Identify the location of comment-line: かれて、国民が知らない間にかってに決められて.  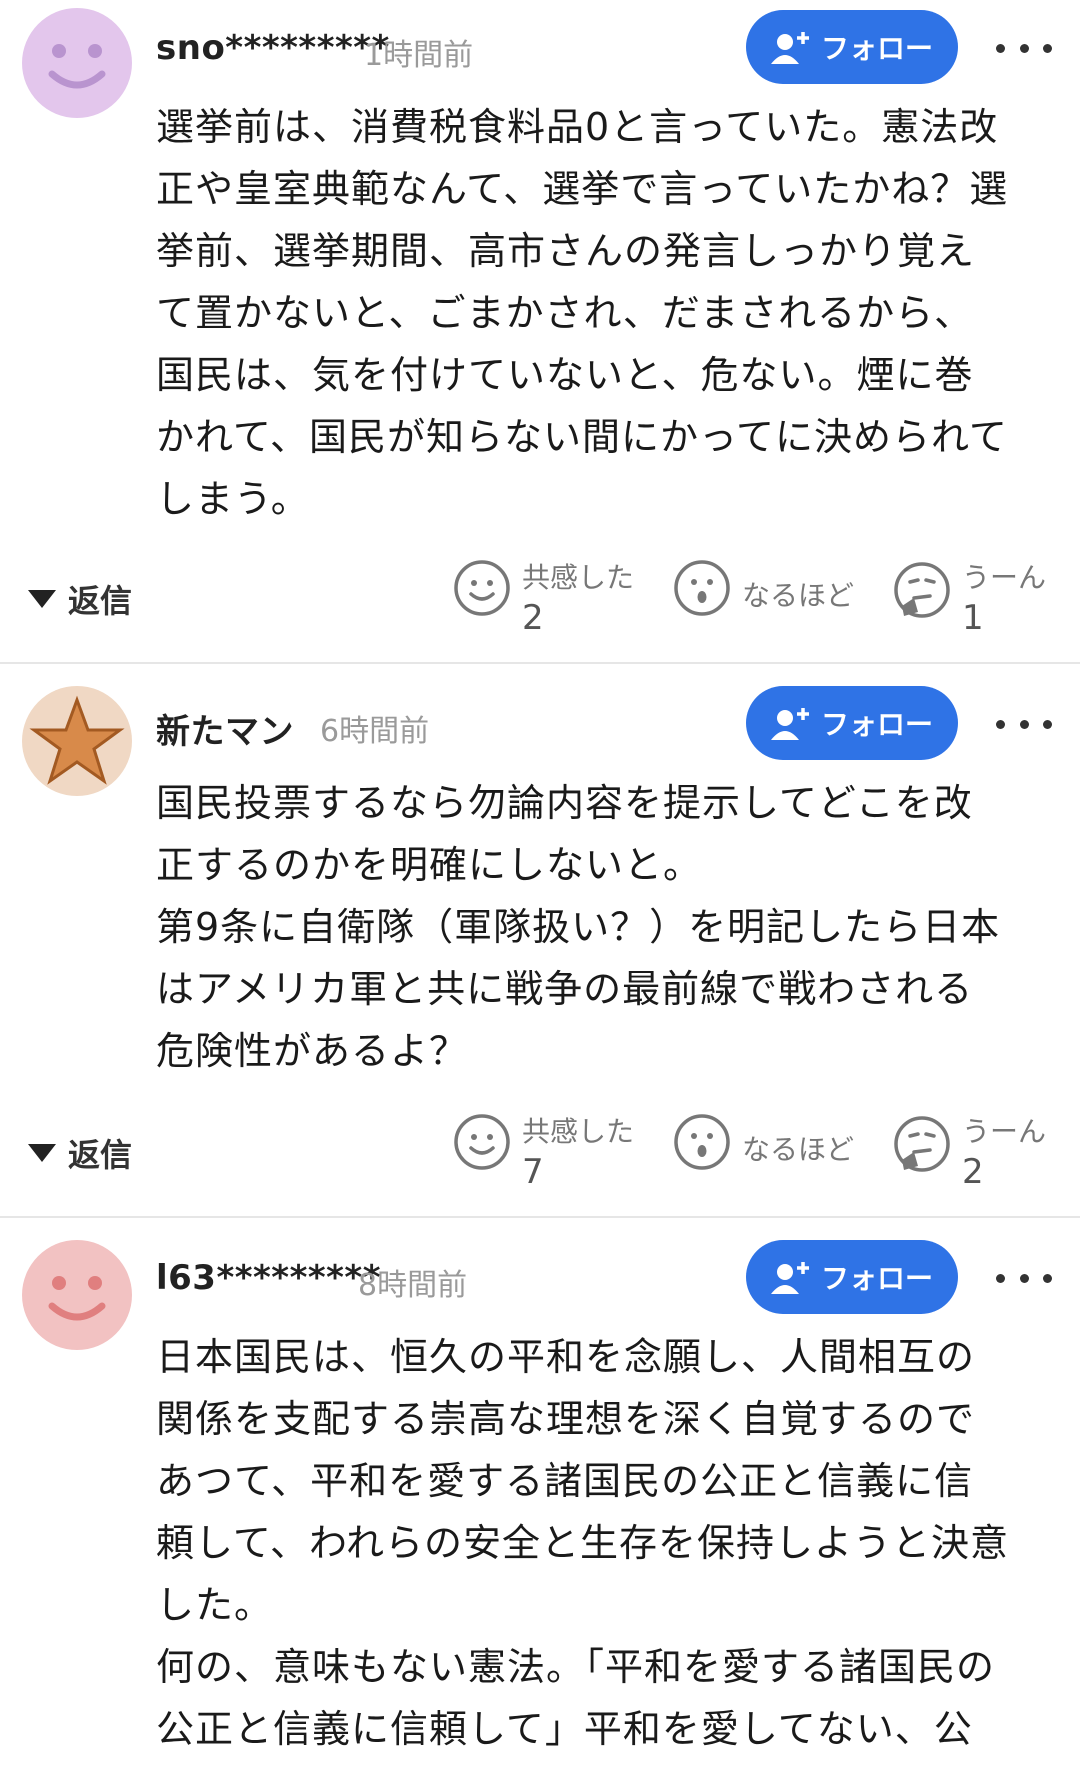
(582, 437).